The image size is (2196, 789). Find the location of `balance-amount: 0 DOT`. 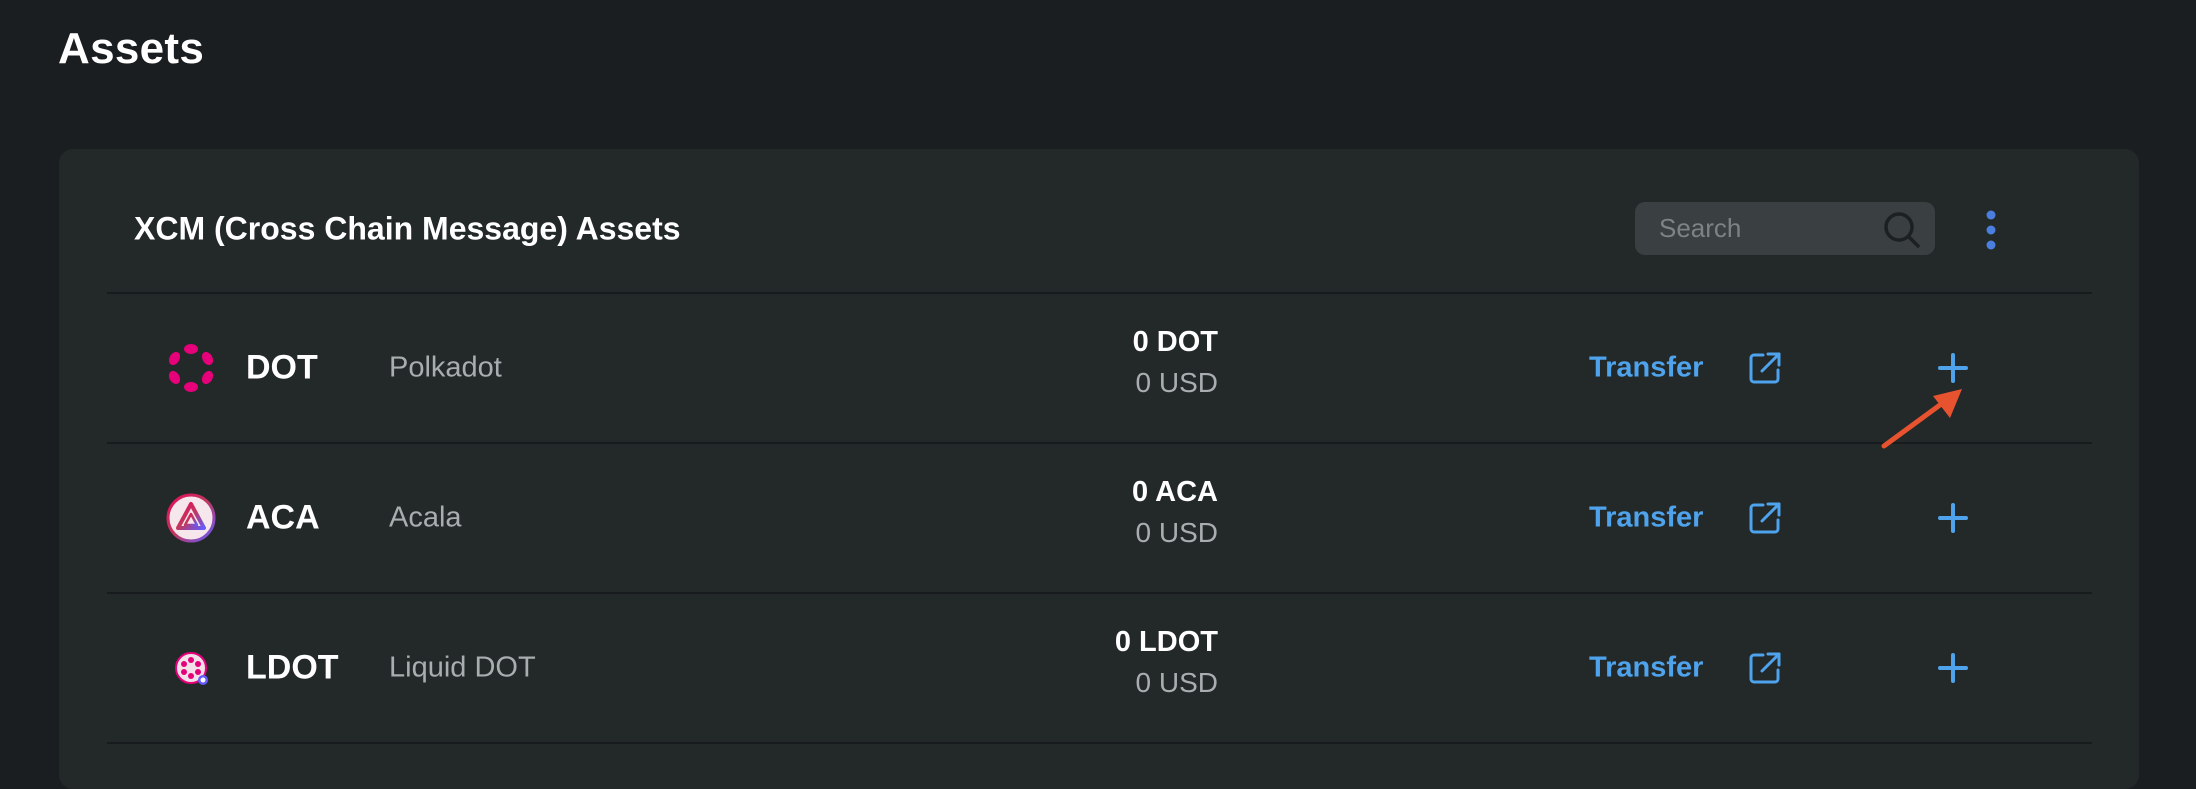

balance-amount: 0 DOT is located at coordinates (1175, 342).